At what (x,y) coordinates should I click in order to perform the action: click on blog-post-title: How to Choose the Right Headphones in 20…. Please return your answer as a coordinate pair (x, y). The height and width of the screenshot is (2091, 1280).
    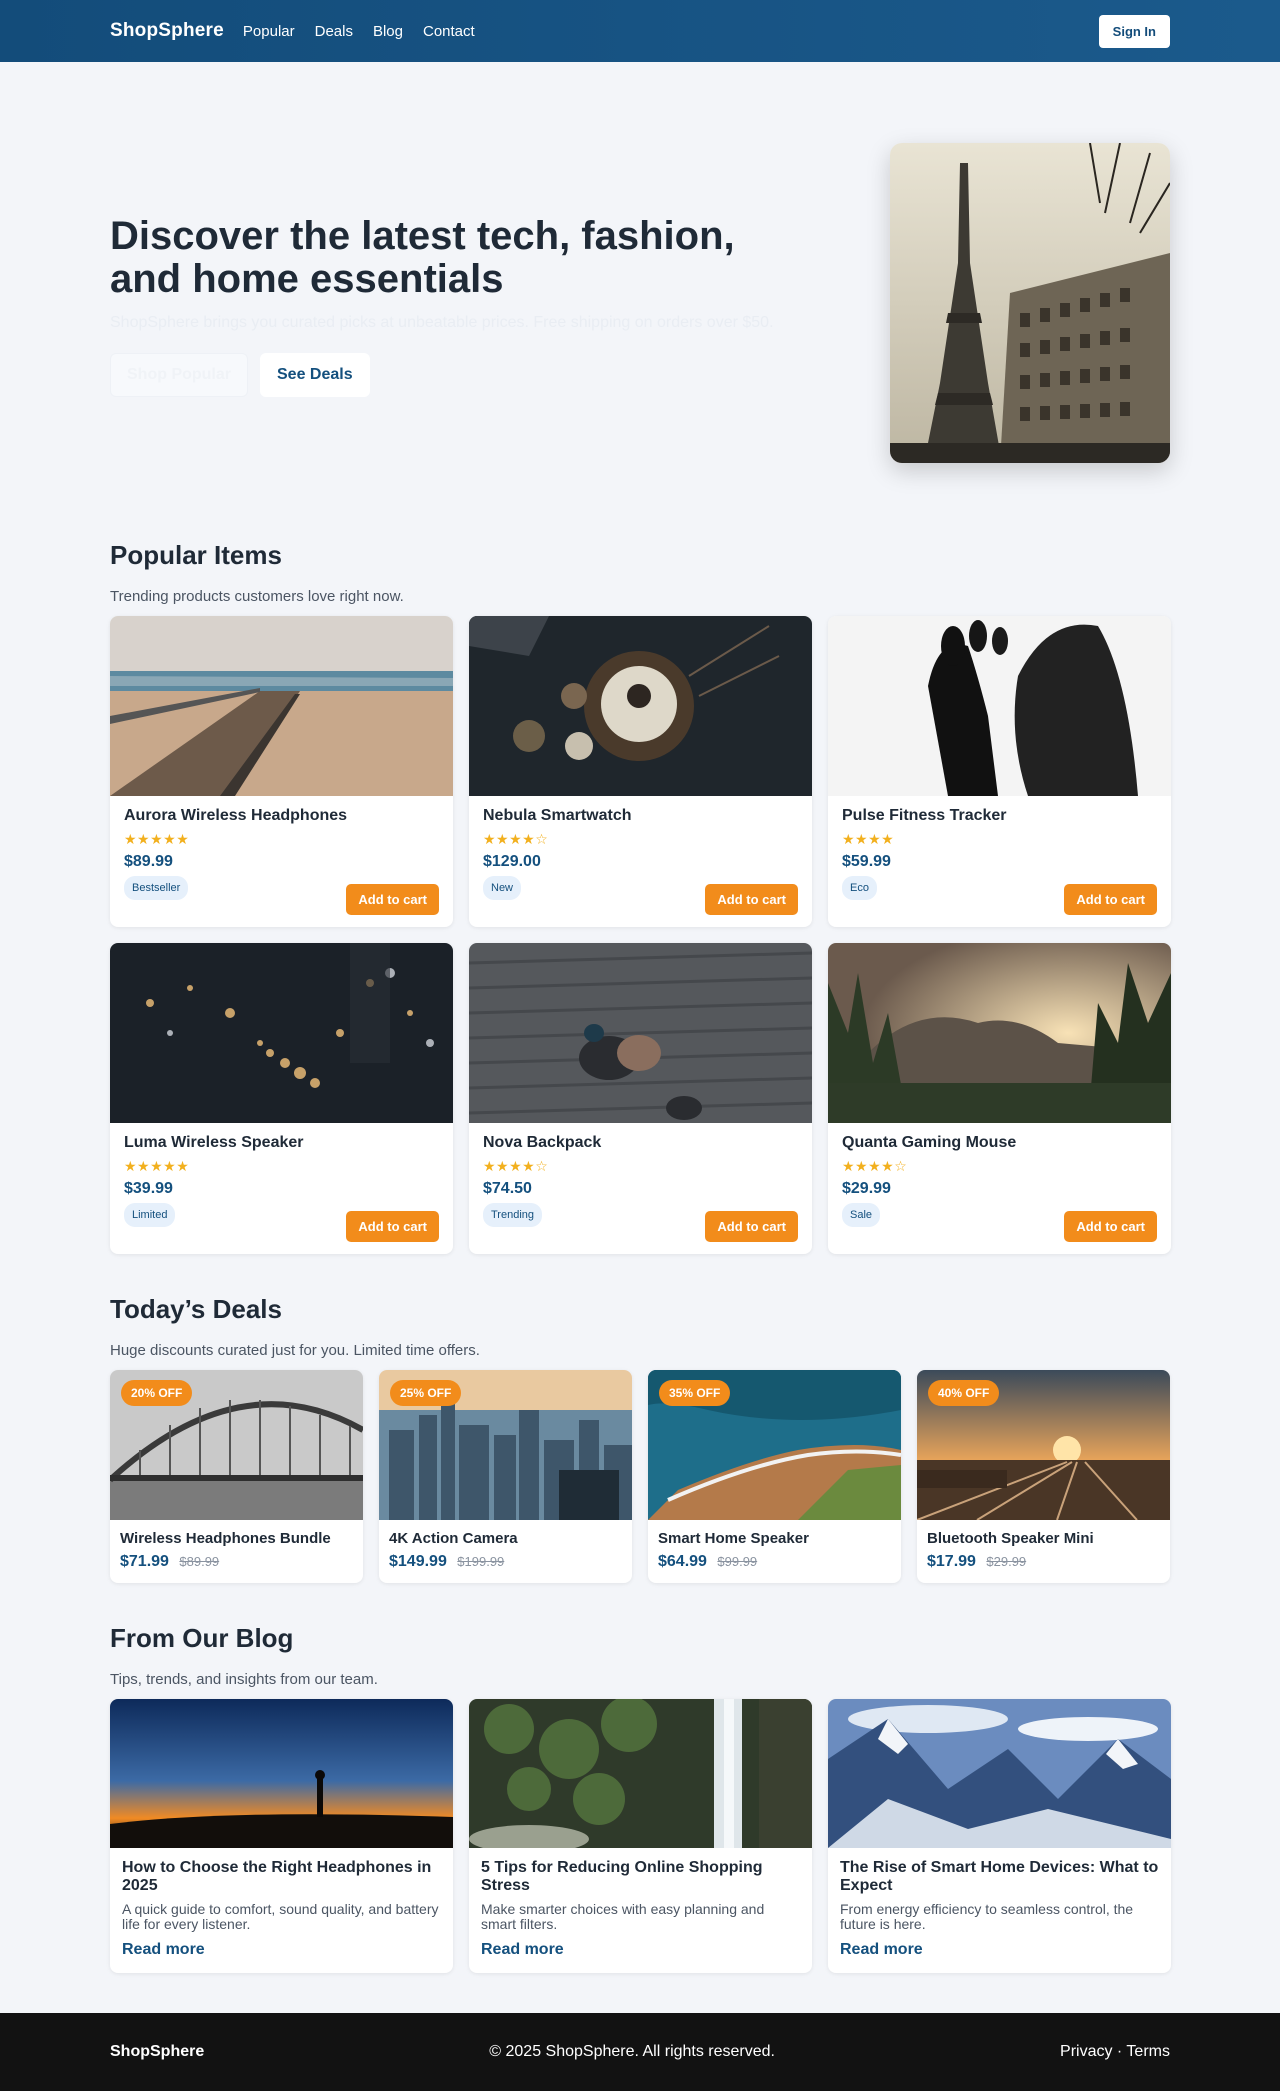
    Looking at the image, I should click on (281, 1877).